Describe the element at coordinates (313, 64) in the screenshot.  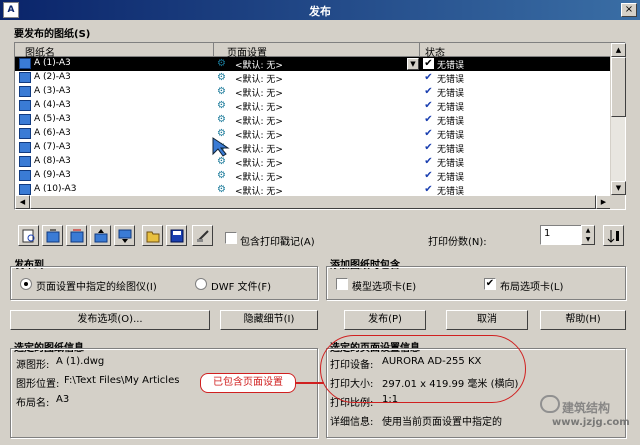
I see `sheet-row: A (1)-A3 ⚙ <默认: 无> ▼ ✔ 无错误` at that location.